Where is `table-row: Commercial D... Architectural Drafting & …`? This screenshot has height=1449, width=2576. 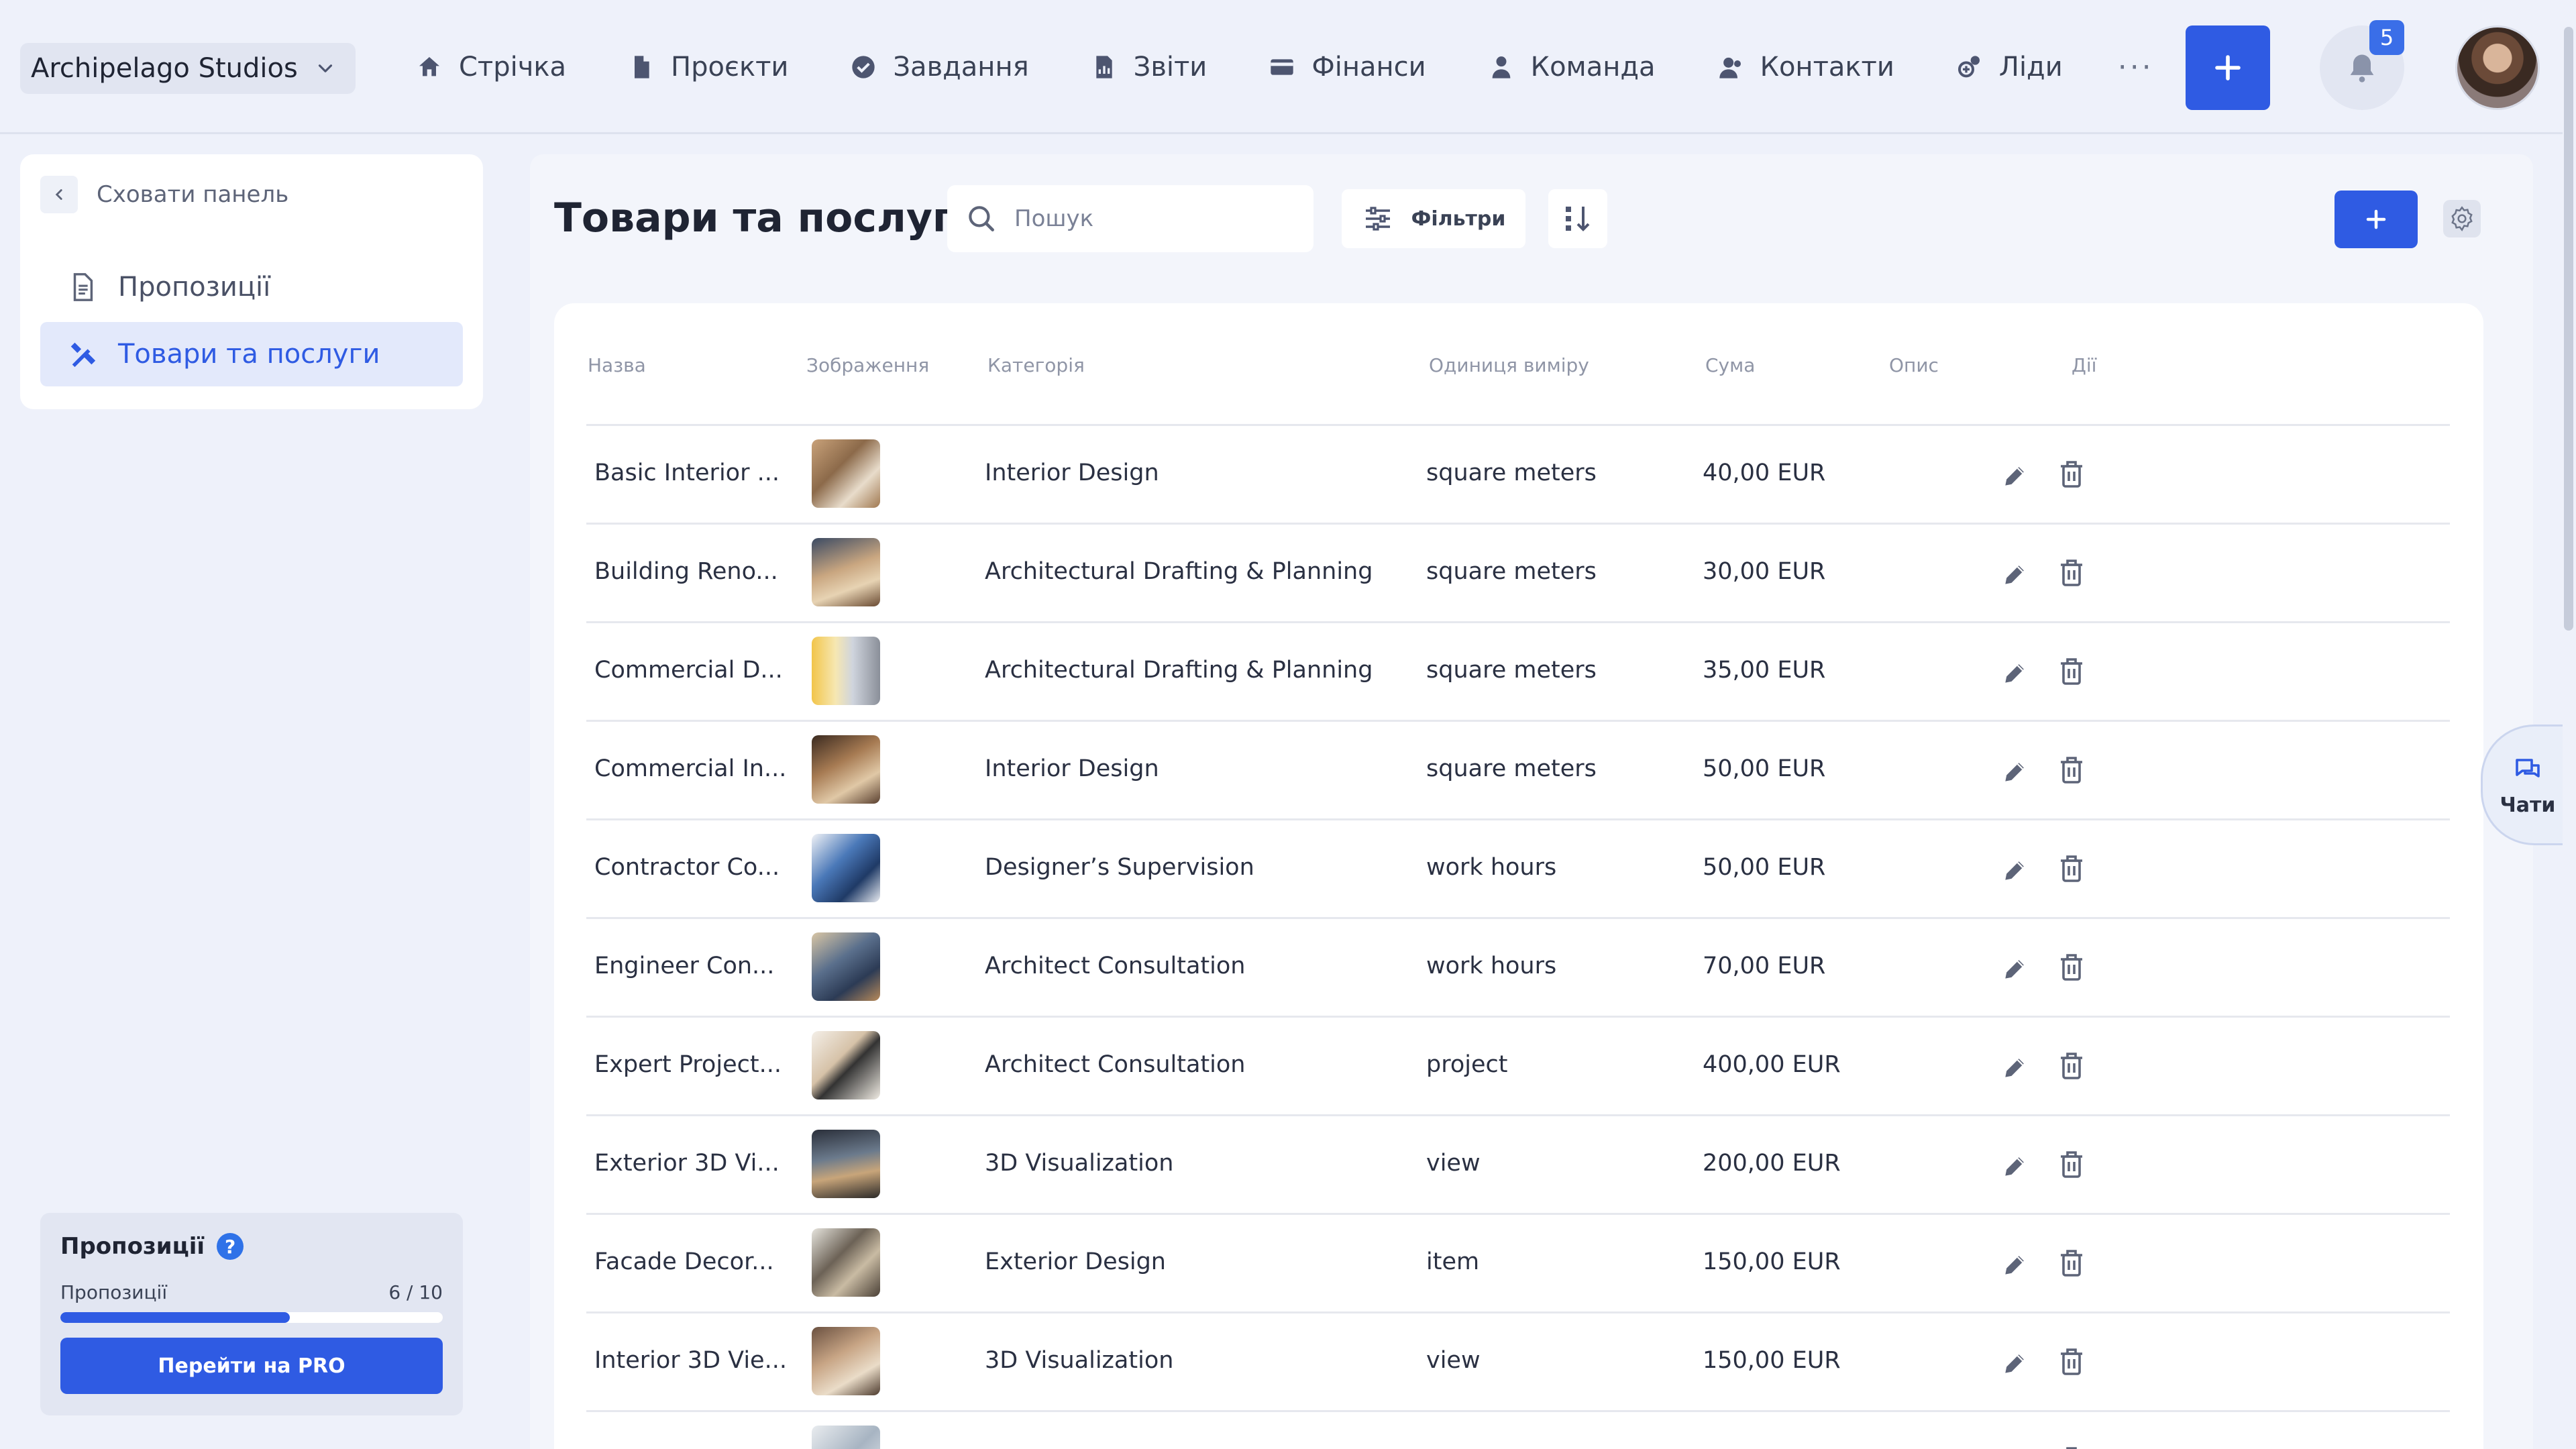 table-row: Commercial D... Architectural Drafting & … is located at coordinates (1518, 670).